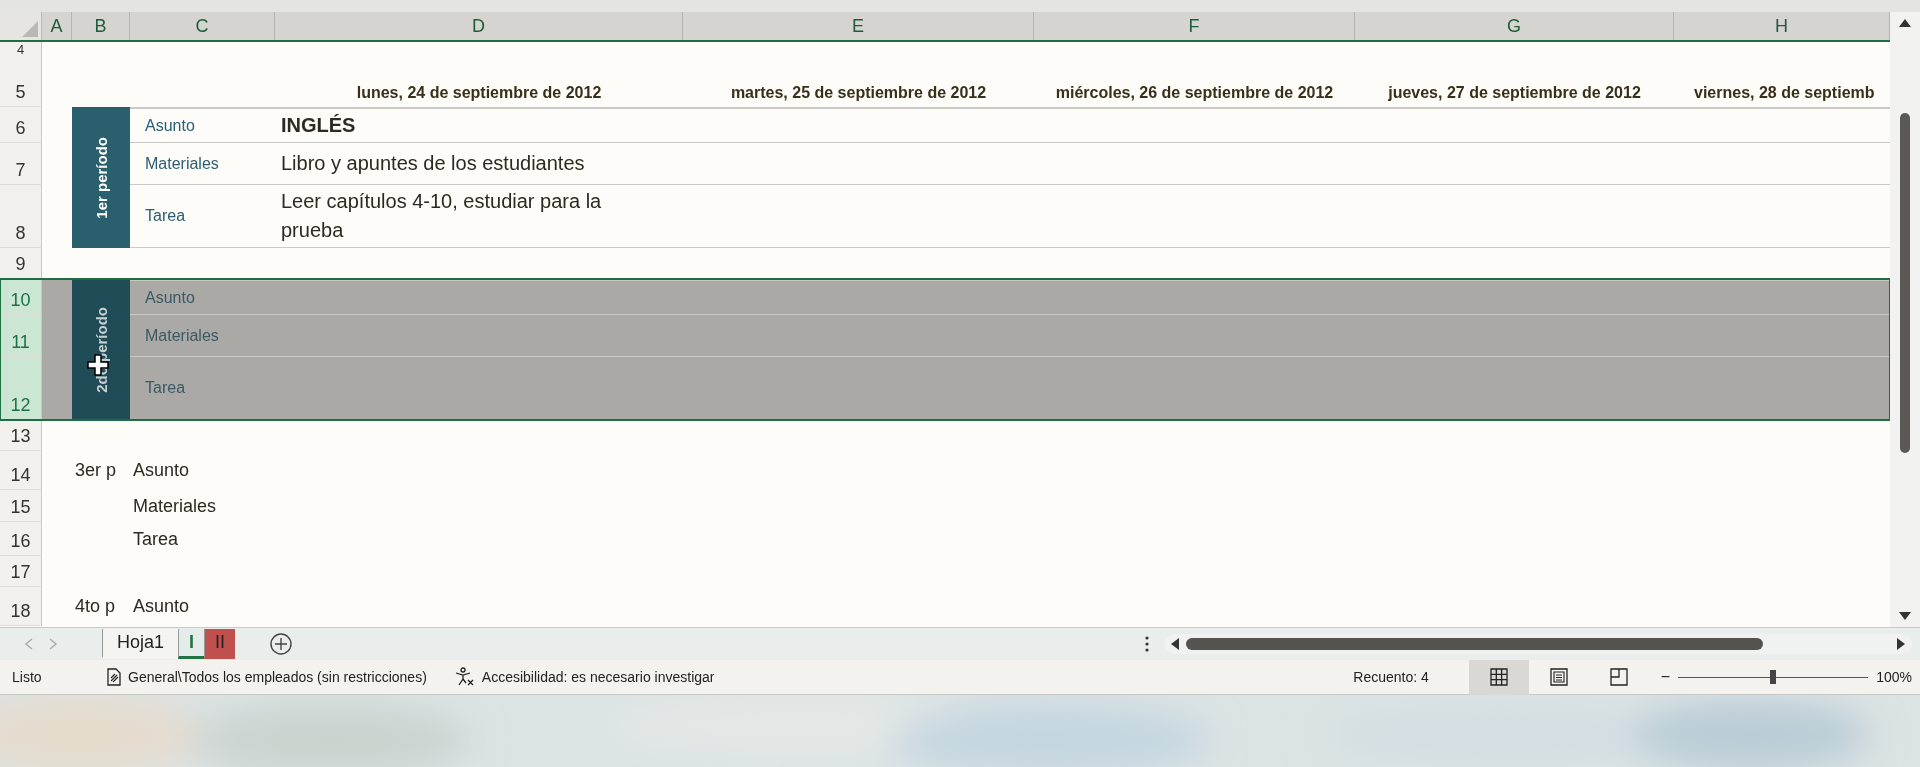 The image size is (1920, 767). What do you see at coordinates (27, 677) in the screenshot?
I see `status-text: Listo` at bounding box center [27, 677].